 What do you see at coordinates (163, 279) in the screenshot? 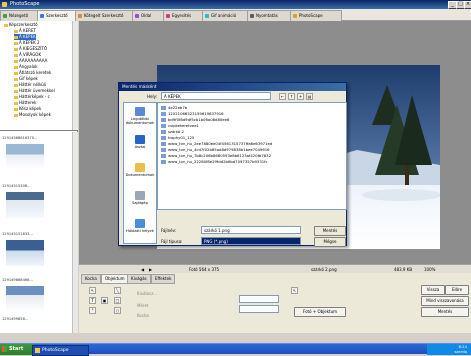
I see `tab-effects: Effektek` at bounding box center [163, 279].